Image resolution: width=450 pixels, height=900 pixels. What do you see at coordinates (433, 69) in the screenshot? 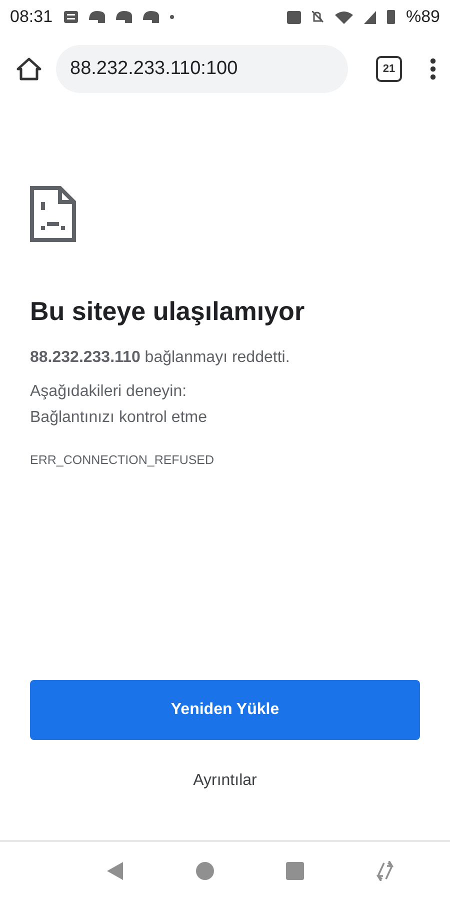
I see `menu-icon` at bounding box center [433, 69].